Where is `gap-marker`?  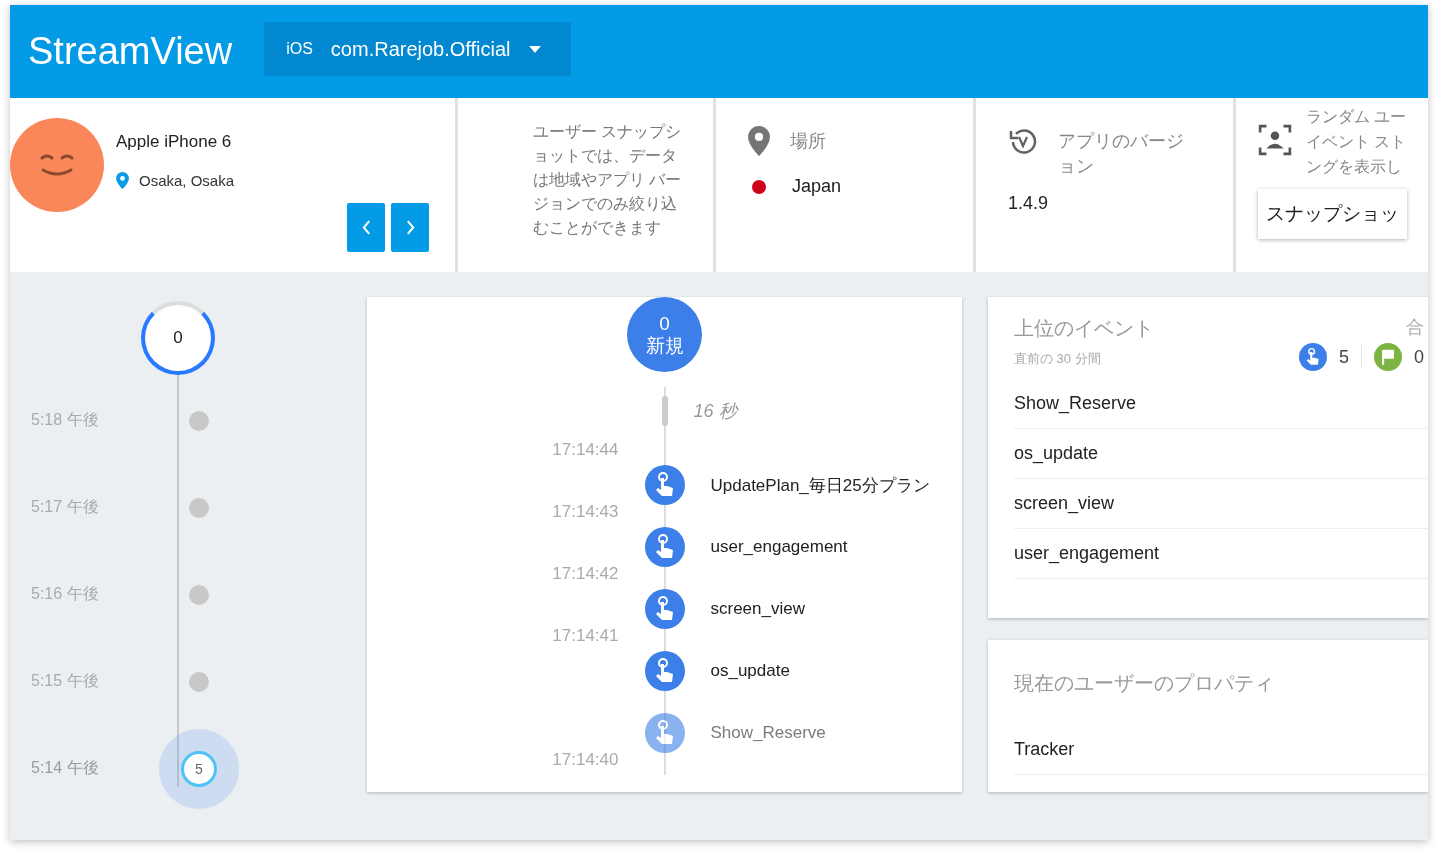
gap-marker is located at coordinates (664, 411).